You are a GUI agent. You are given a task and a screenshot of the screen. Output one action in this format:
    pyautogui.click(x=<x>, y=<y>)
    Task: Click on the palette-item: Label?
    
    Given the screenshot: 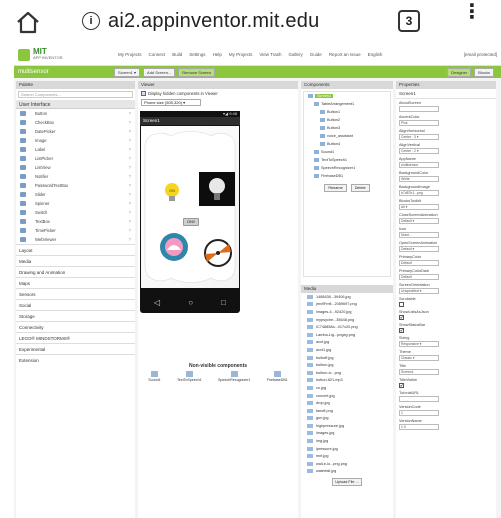 What is the action you would take?
    pyautogui.click(x=75, y=149)
    